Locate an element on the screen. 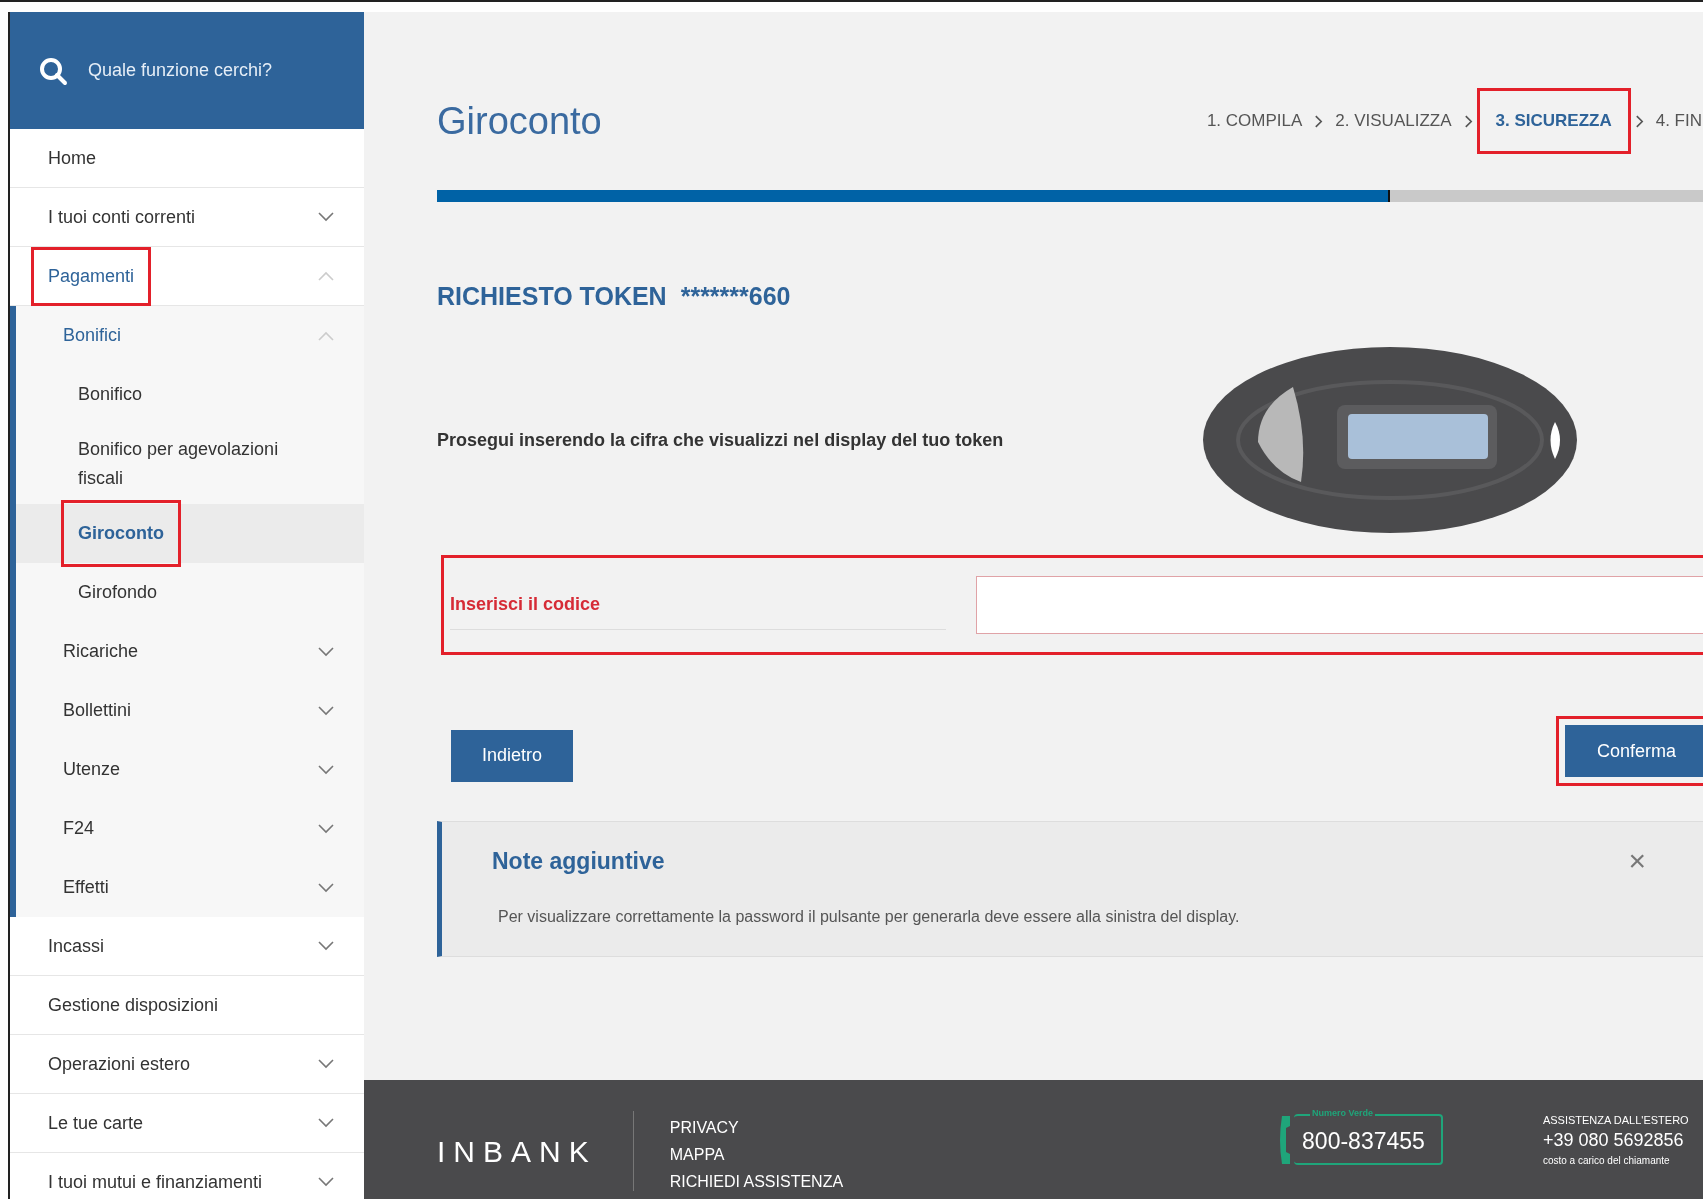 Image resolution: width=1703 pixels, height=1199 pixels. nav-label: Bollettini is located at coordinates (97, 710).